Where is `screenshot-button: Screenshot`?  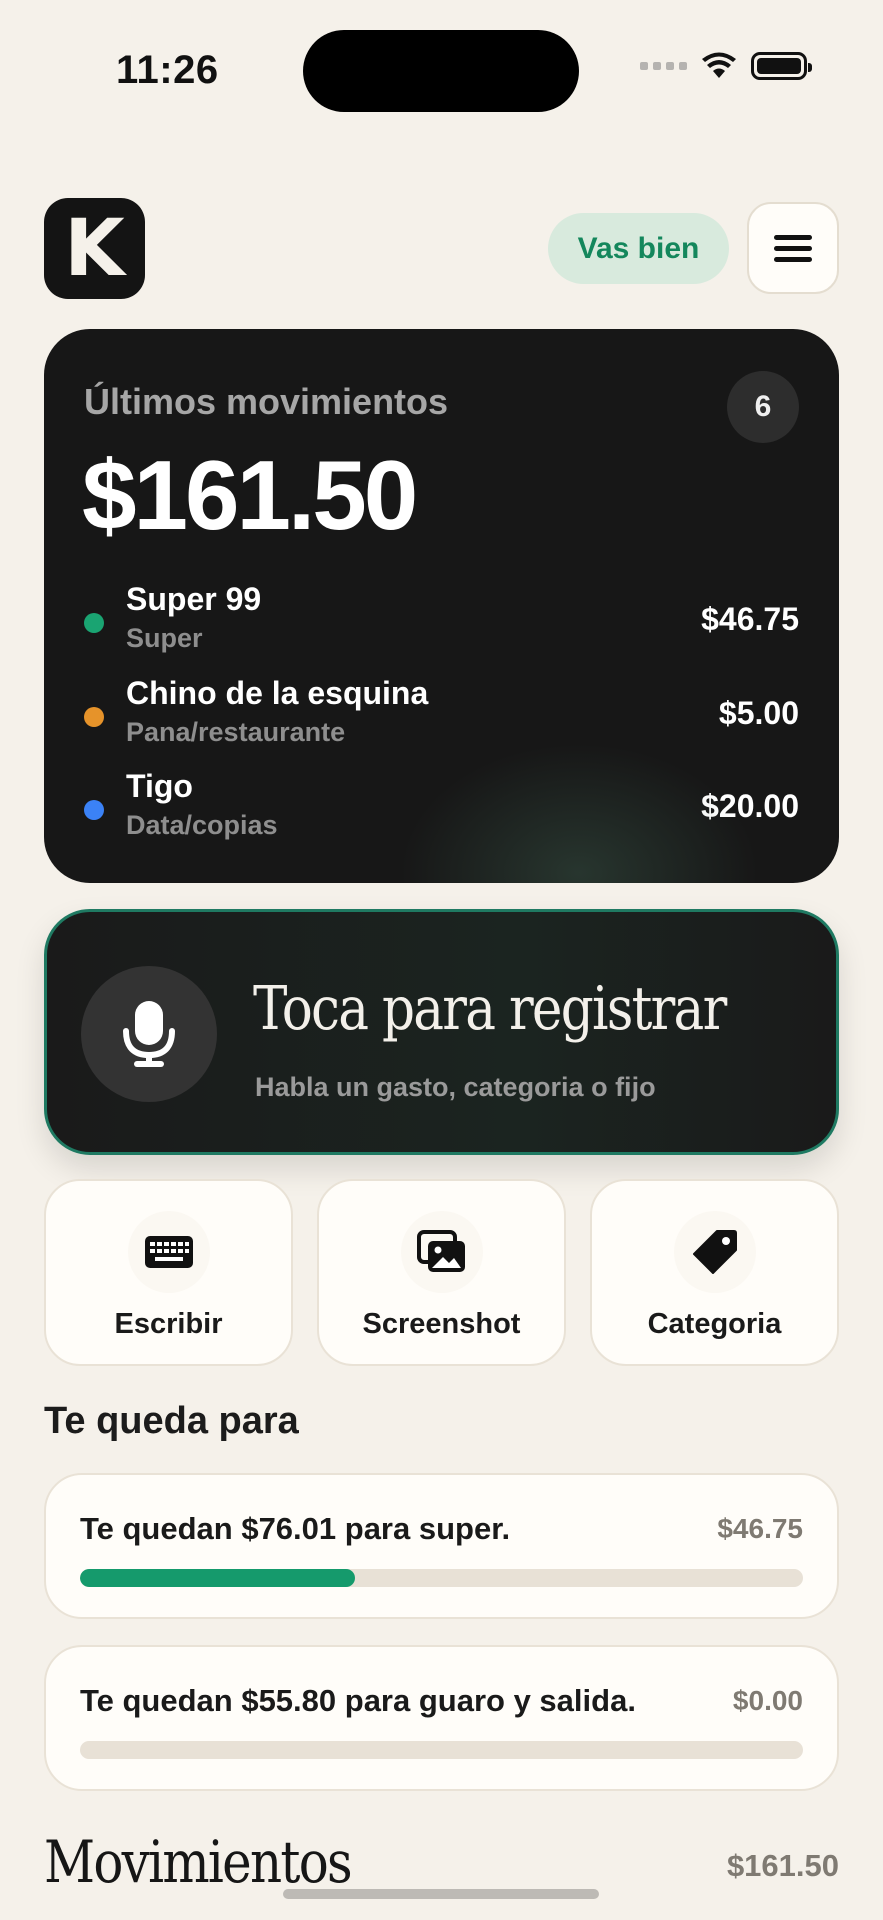 screenshot-button: Screenshot is located at coordinates (441, 1272).